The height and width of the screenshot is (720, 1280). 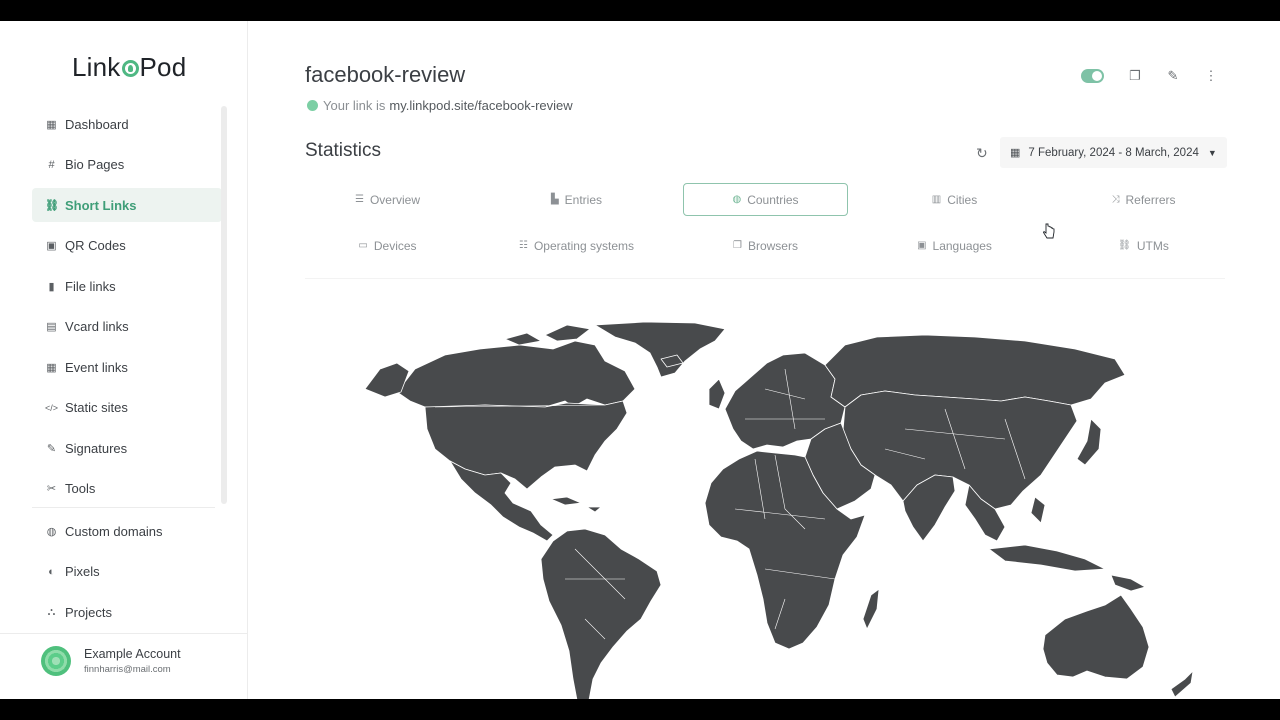 I want to click on sidebar-item-dashboard: ▦ Dashboard, so click(x=127, y=124).